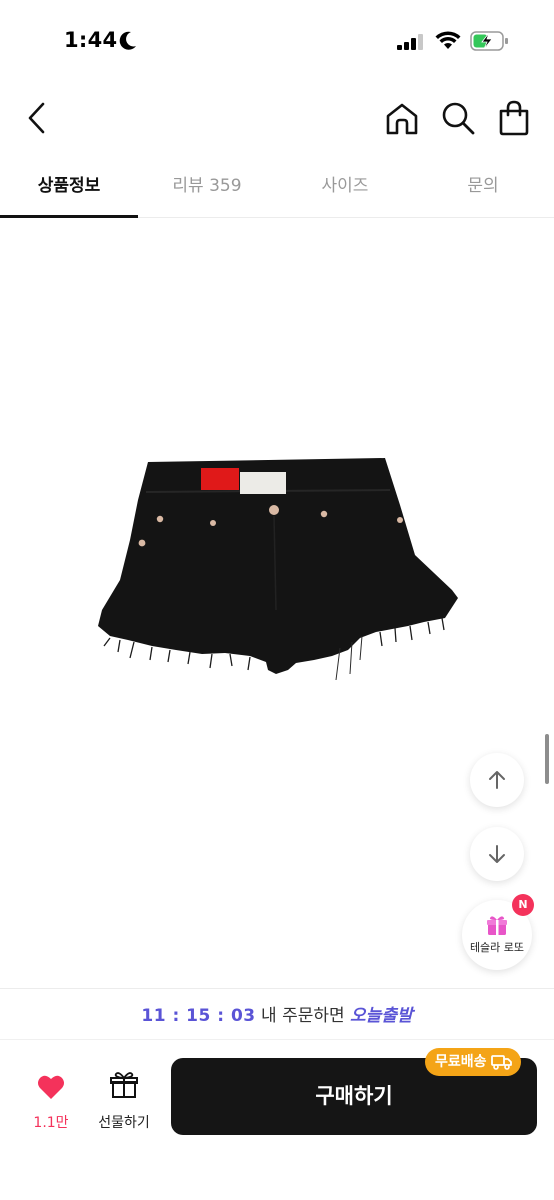 The height and width of the screenshot is (1200, 554). What do you see at coordinates (523, 905) in the screenshot?
I see `new-badge: N` at bounding box center [523, 905].